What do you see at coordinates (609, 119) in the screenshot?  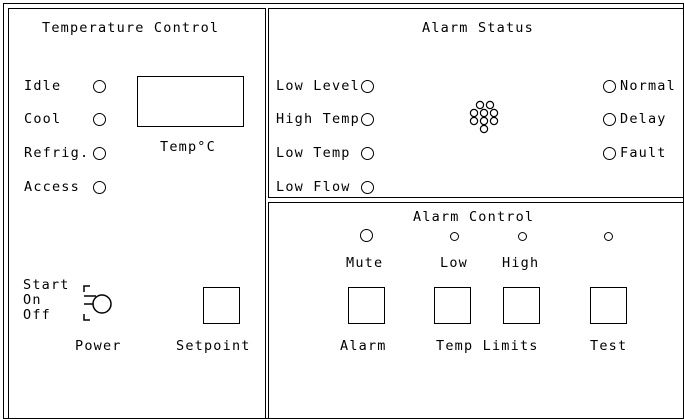 I see `status-led-delay` at bounding box center [609, 119].